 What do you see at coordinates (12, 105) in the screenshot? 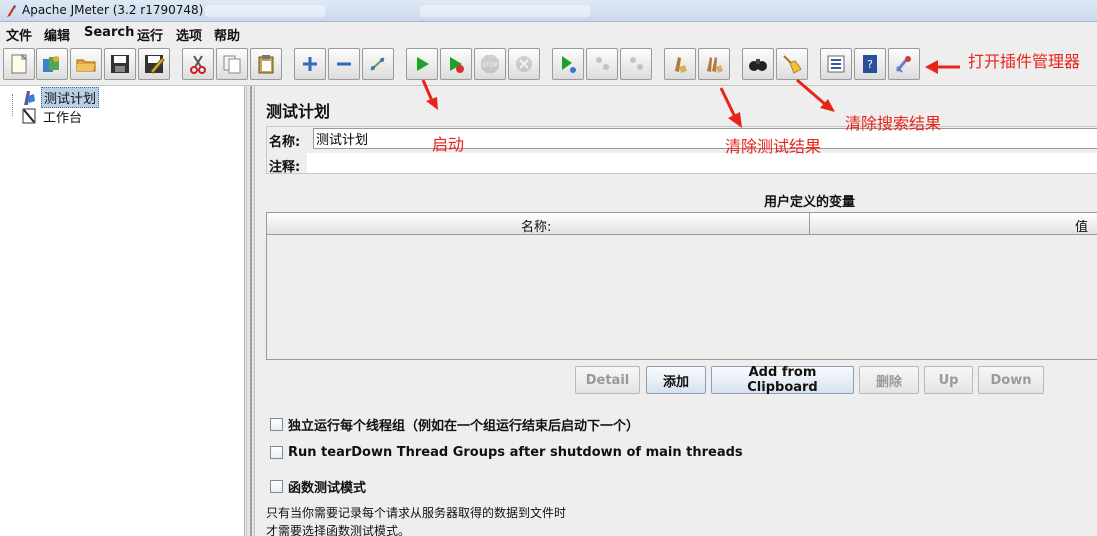
I see `tree-connector` at bounding box center [12, 105].